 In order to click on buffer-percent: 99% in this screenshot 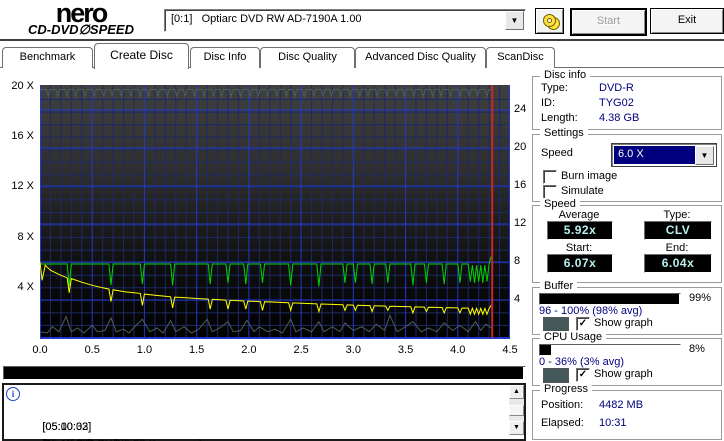, I will do `click(700, 298)`.